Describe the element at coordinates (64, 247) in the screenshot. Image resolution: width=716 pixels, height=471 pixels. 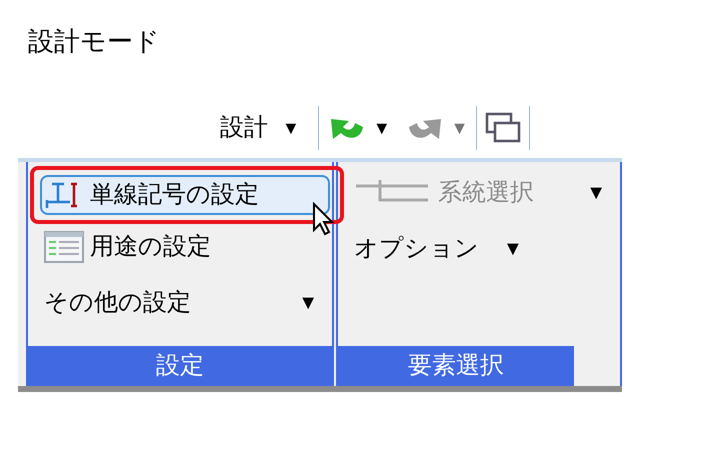
I see `table-icon` at that location.